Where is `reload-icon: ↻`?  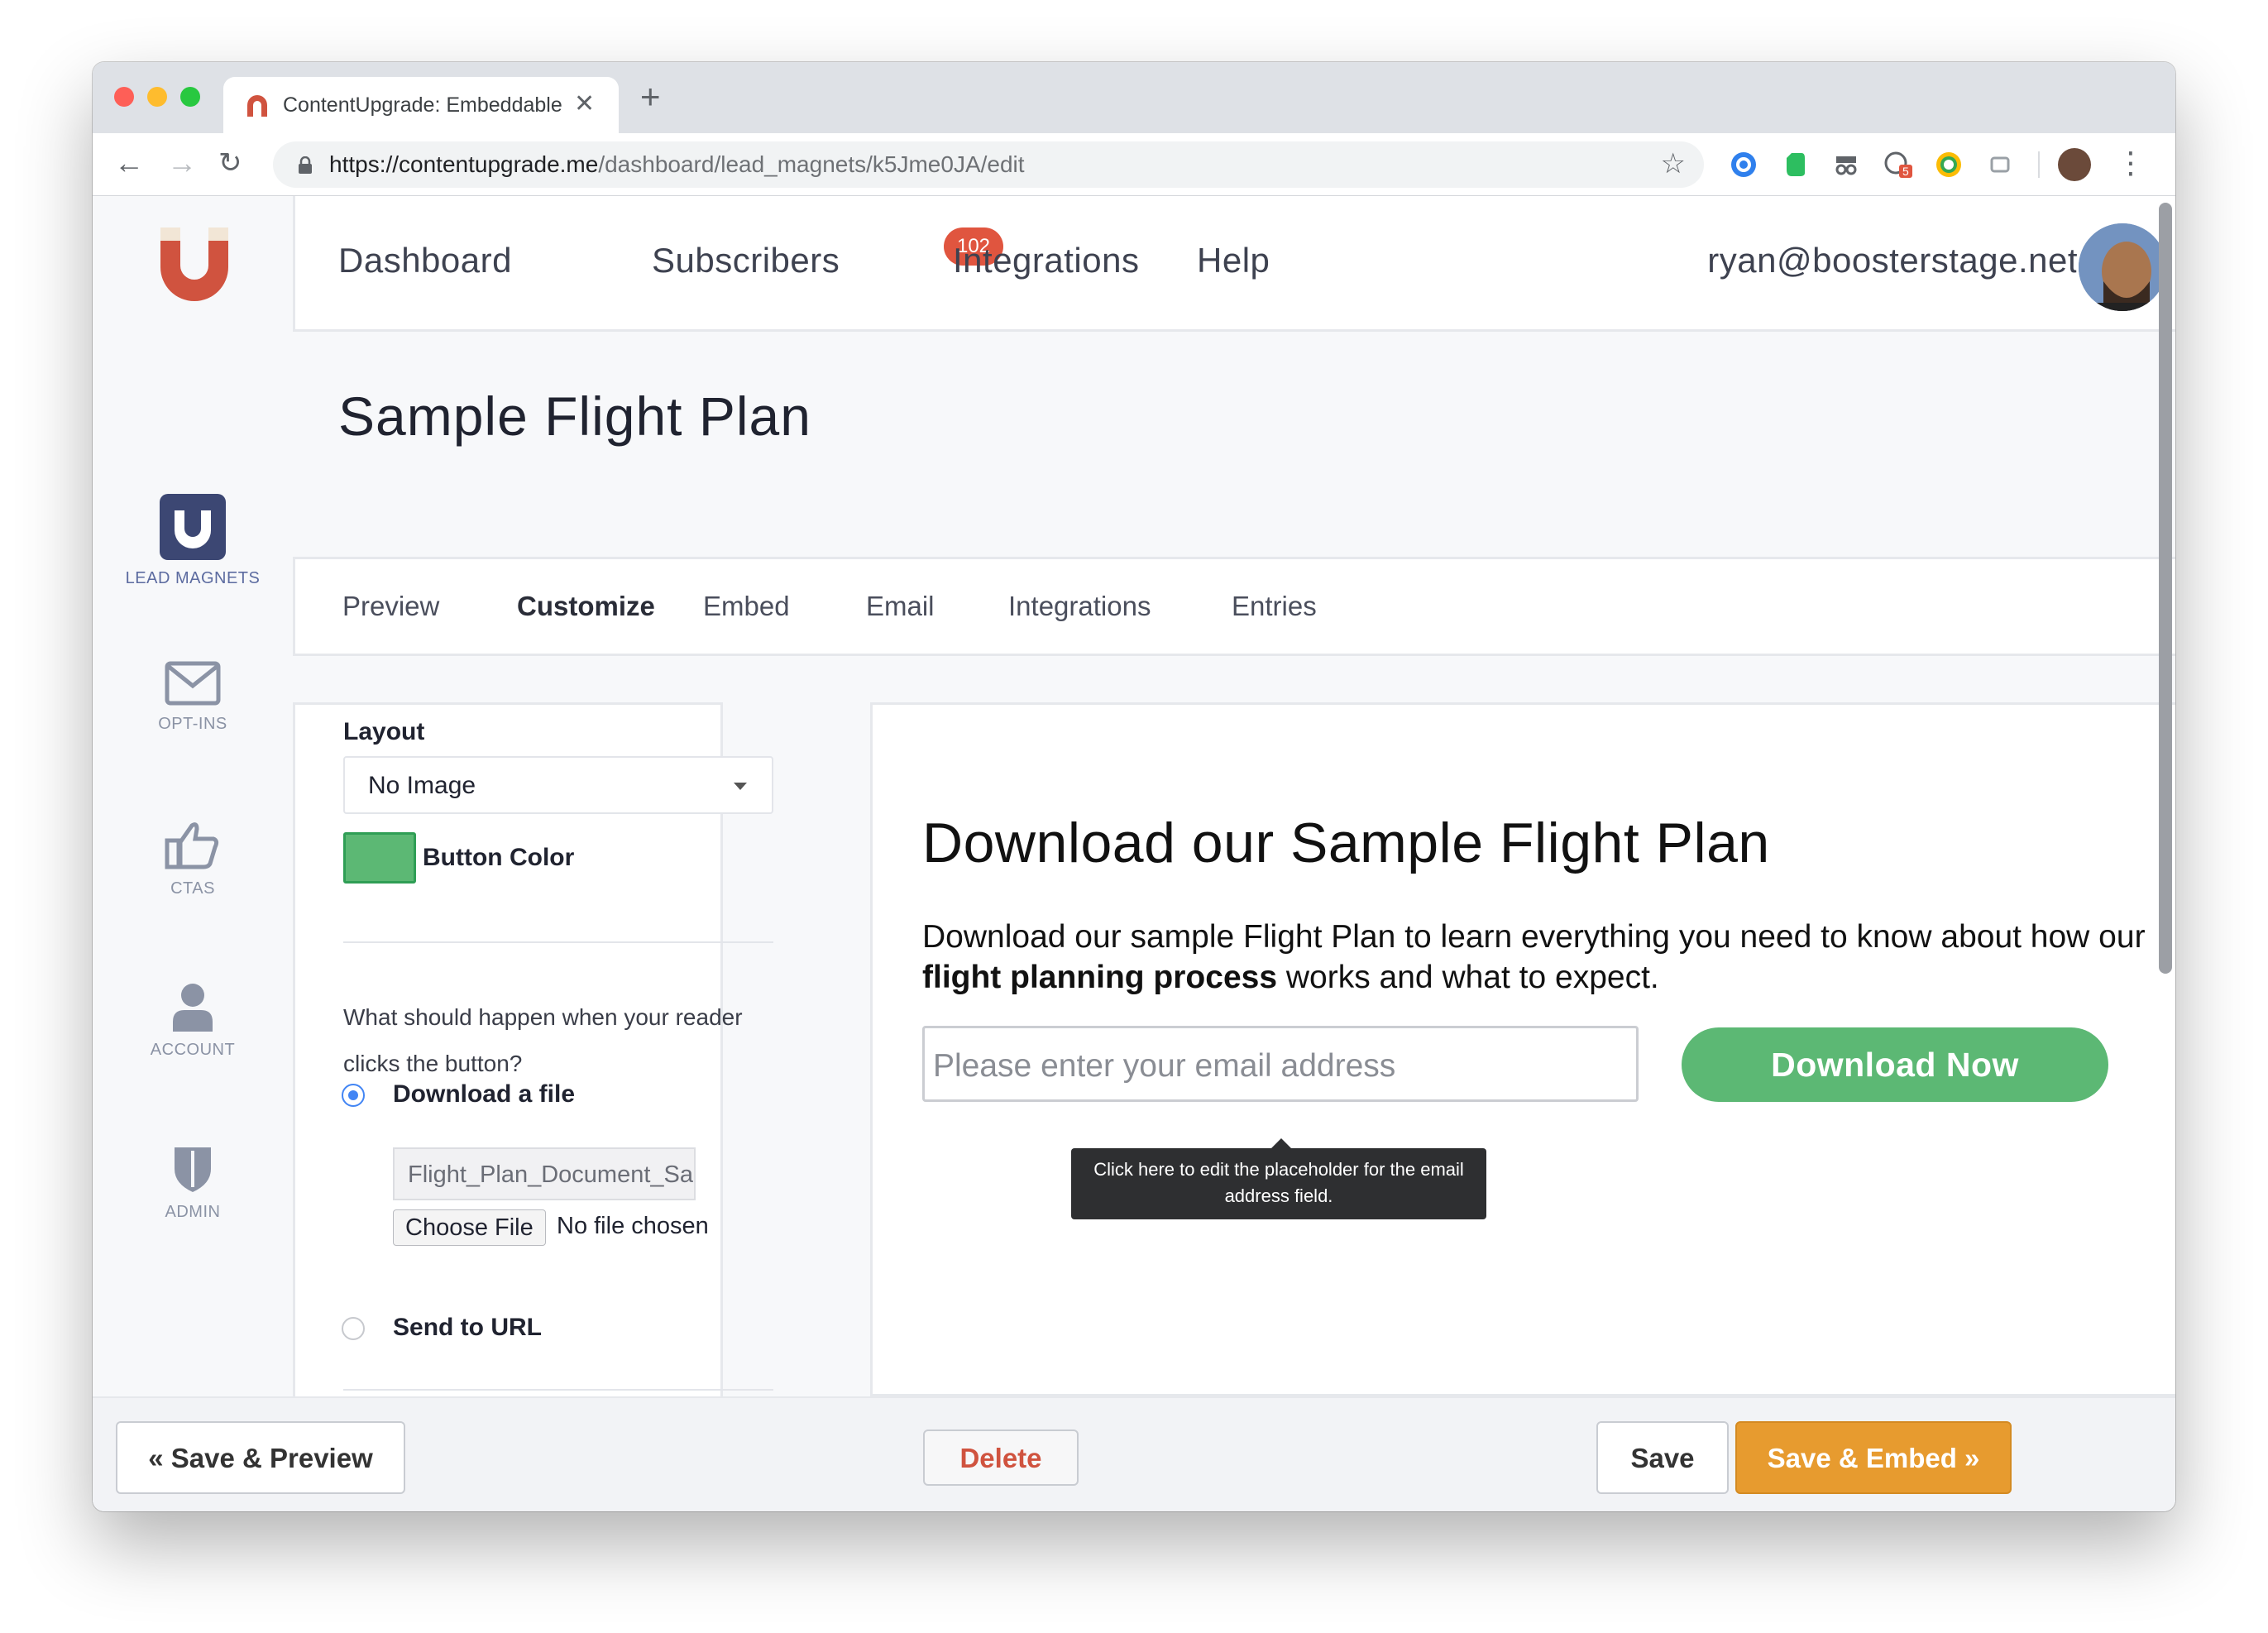
reload-icon: ↻ is located at coordinates (230, 163).